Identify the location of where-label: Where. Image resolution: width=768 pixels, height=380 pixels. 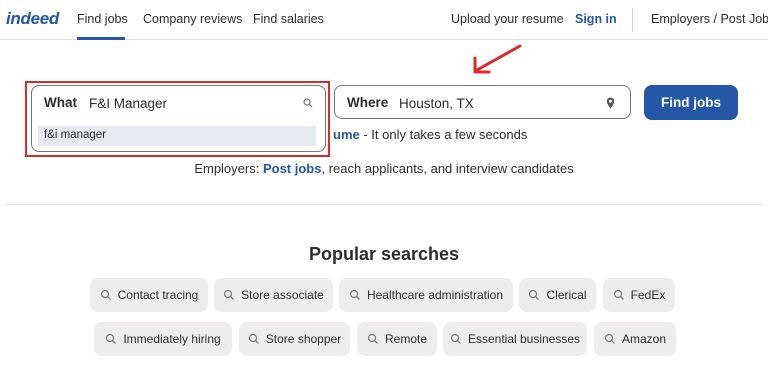
(368, 102).